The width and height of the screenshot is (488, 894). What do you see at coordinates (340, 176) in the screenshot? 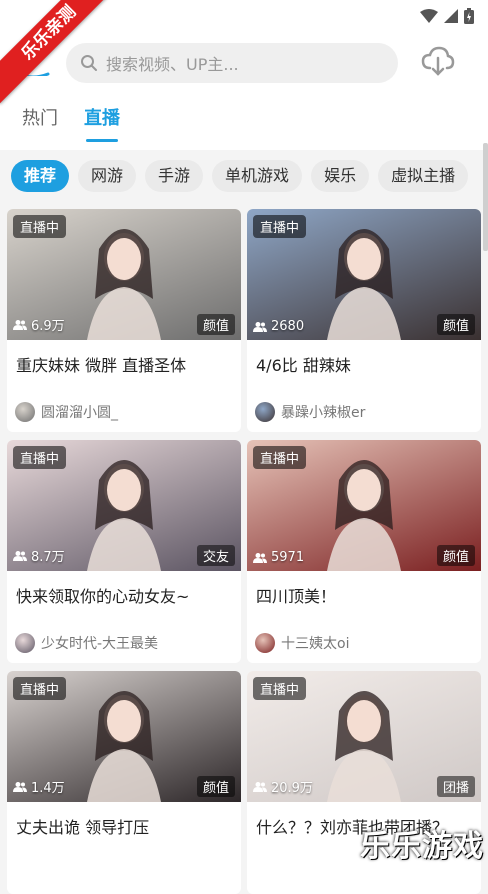
I see `chip-entertainment: 娱乐` at bounding box center [340, 176].